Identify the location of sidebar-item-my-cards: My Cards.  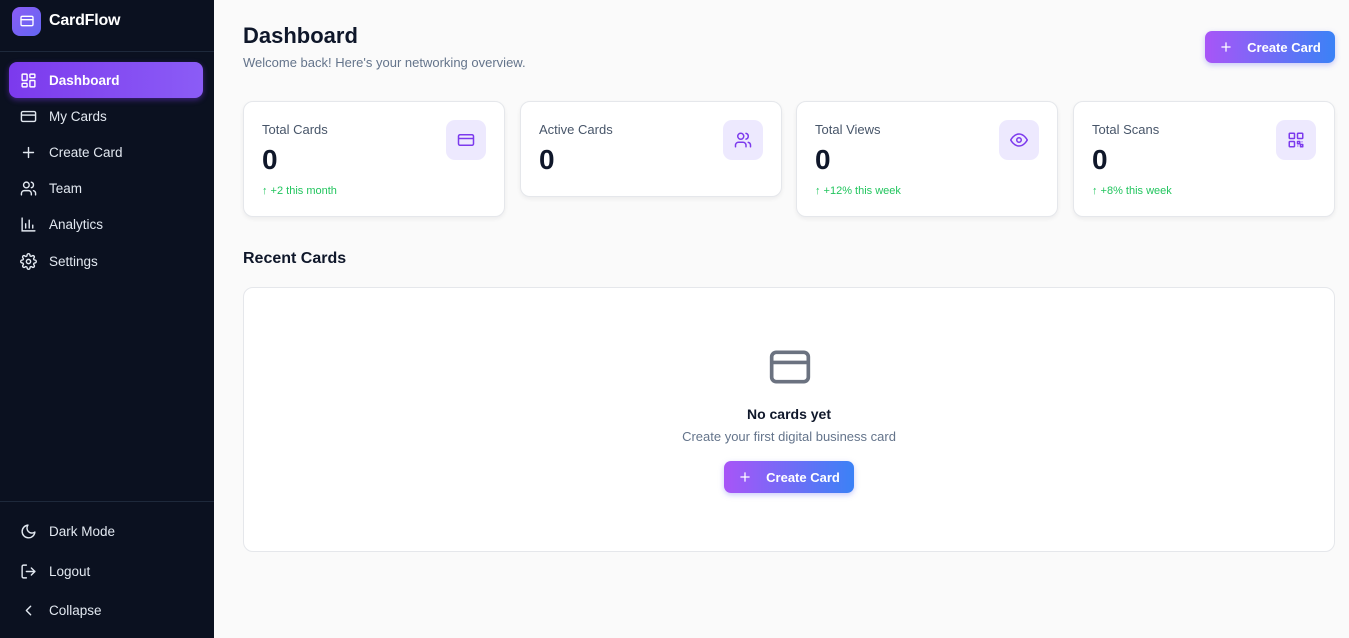
(106, 116).